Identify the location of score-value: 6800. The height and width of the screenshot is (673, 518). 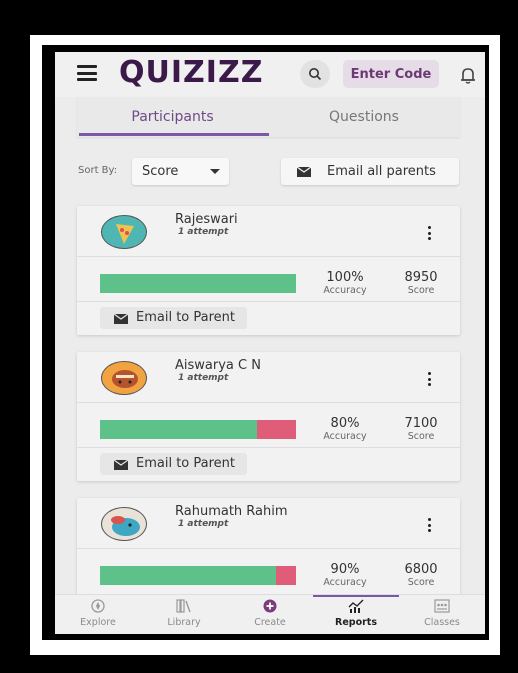
(421, 569).